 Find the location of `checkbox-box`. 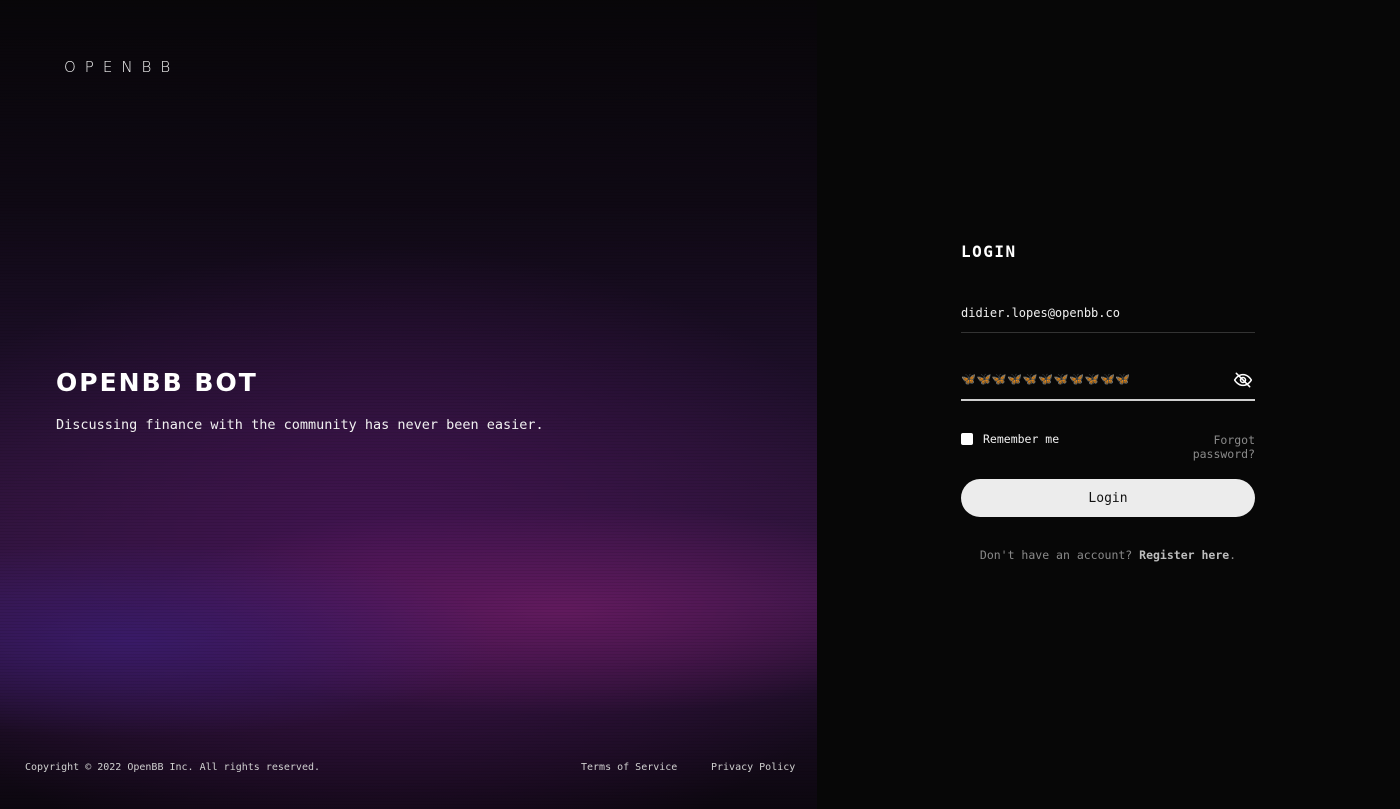

checkbox-box is located at coordinates (967, 439).